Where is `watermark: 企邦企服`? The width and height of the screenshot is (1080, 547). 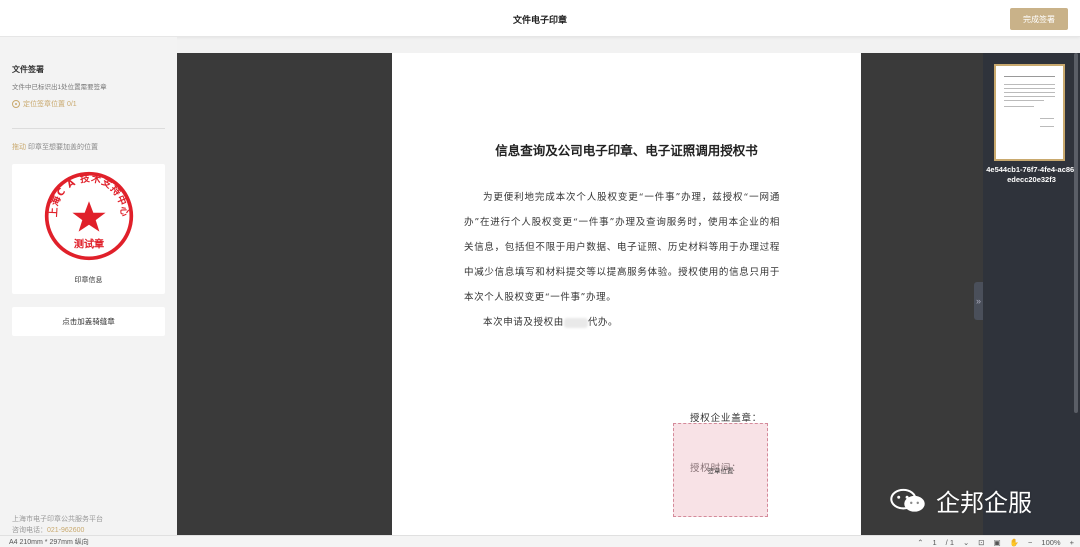 watermark: 企邦企服 is located at coordinates (960, 500).